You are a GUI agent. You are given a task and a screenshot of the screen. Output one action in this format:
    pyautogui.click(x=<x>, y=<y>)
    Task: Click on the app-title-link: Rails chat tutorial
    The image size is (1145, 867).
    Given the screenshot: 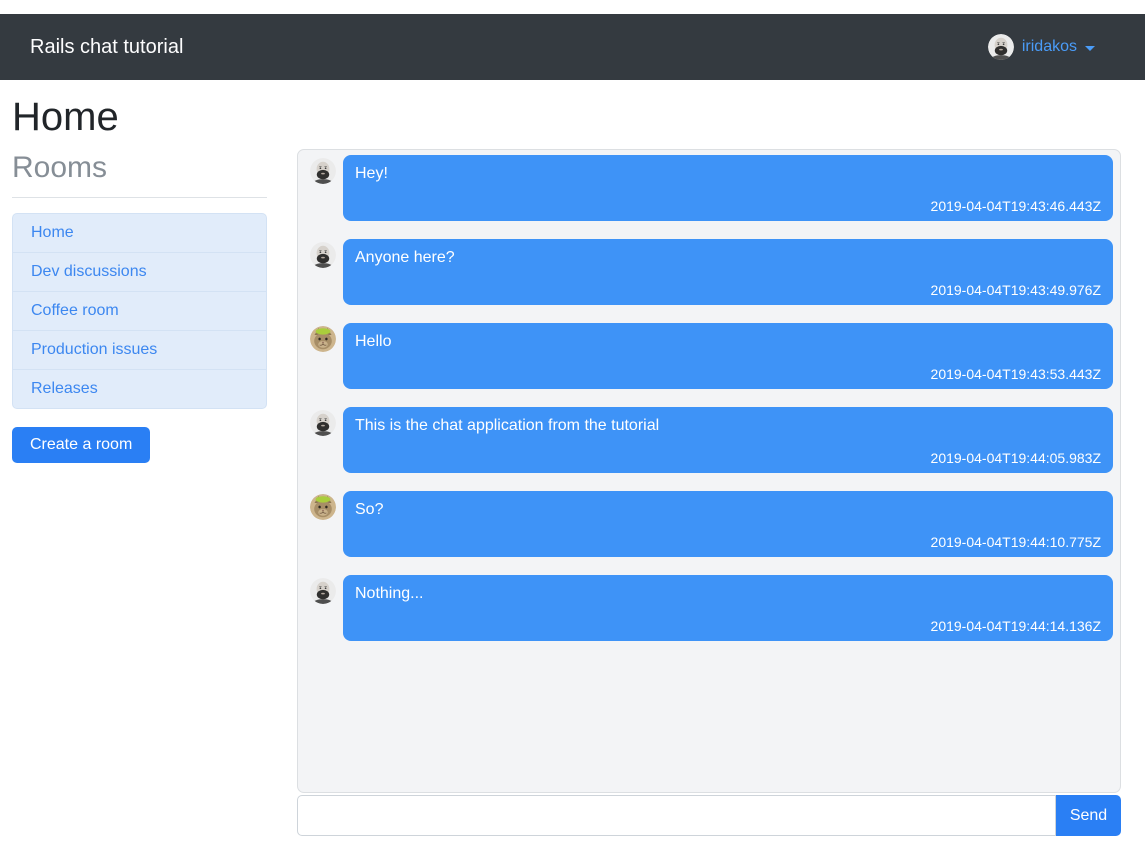 What is the action you would take?
    pyautogui.click(x=106, y=47)
    